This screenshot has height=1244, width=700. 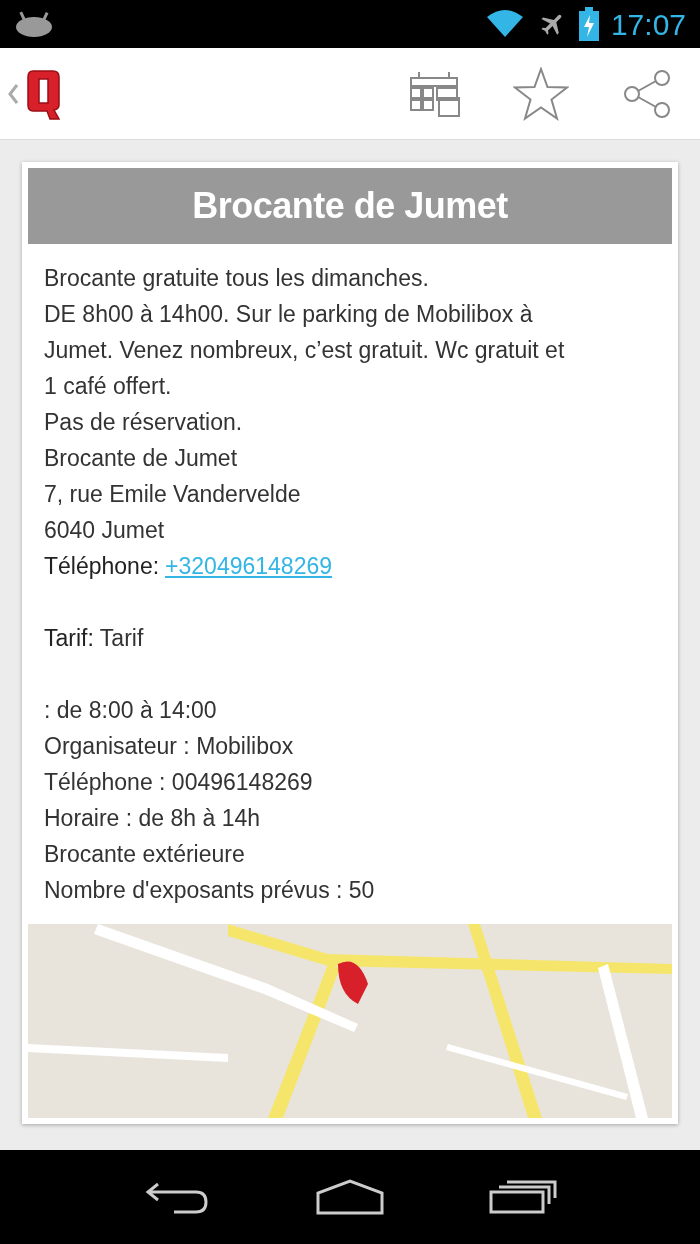 I want to click on star-icon, so click(x=541, y=93).